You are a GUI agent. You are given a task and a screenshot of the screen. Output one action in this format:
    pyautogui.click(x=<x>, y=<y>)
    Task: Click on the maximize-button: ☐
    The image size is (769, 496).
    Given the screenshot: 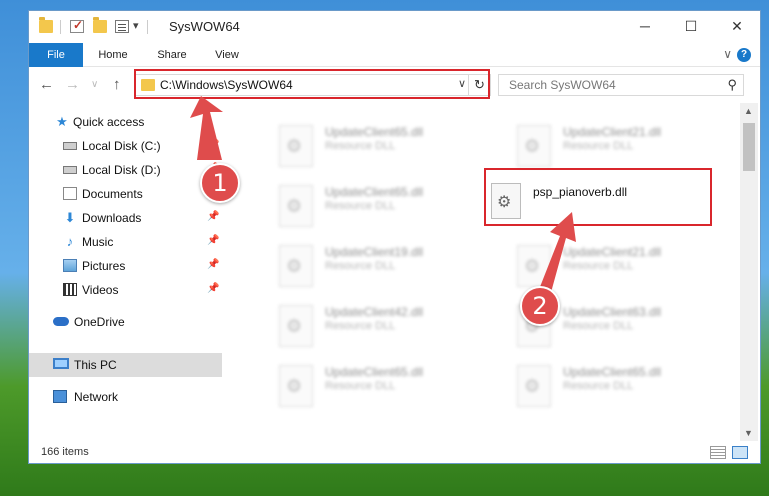 What is the action you would take?
    pyautogui.click(x=691, y=27)
    